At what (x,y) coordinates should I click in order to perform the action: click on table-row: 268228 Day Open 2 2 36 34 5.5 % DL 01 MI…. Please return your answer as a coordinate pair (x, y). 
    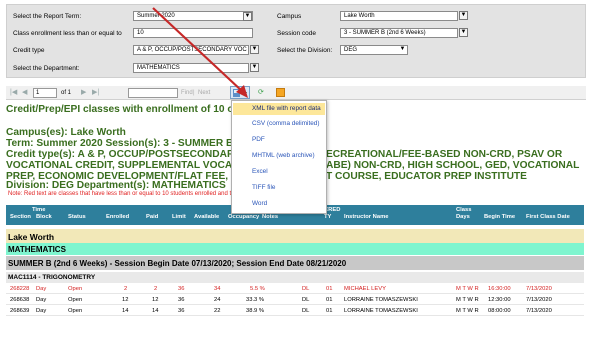
    Looking at the image, I should click on (295, 289).